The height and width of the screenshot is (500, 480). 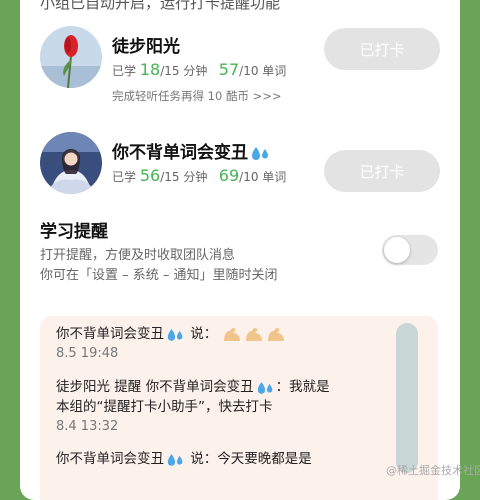 What do you see at coordinates (74, 232) in the screenshot?
I see `reminder-title: 学习提醒` at bounding box center [74, 232].